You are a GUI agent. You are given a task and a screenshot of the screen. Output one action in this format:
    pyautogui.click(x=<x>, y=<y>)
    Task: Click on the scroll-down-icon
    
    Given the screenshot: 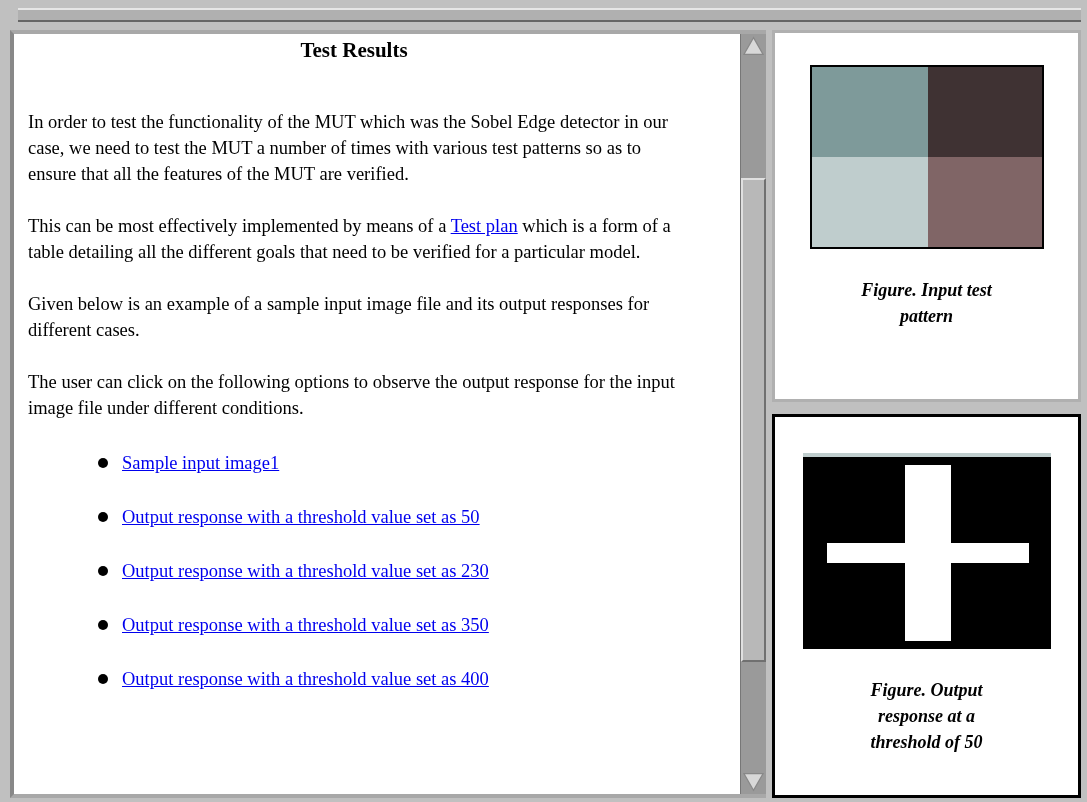 What is the action you would take?
    pyautogui.click(x=753, y=782)
    